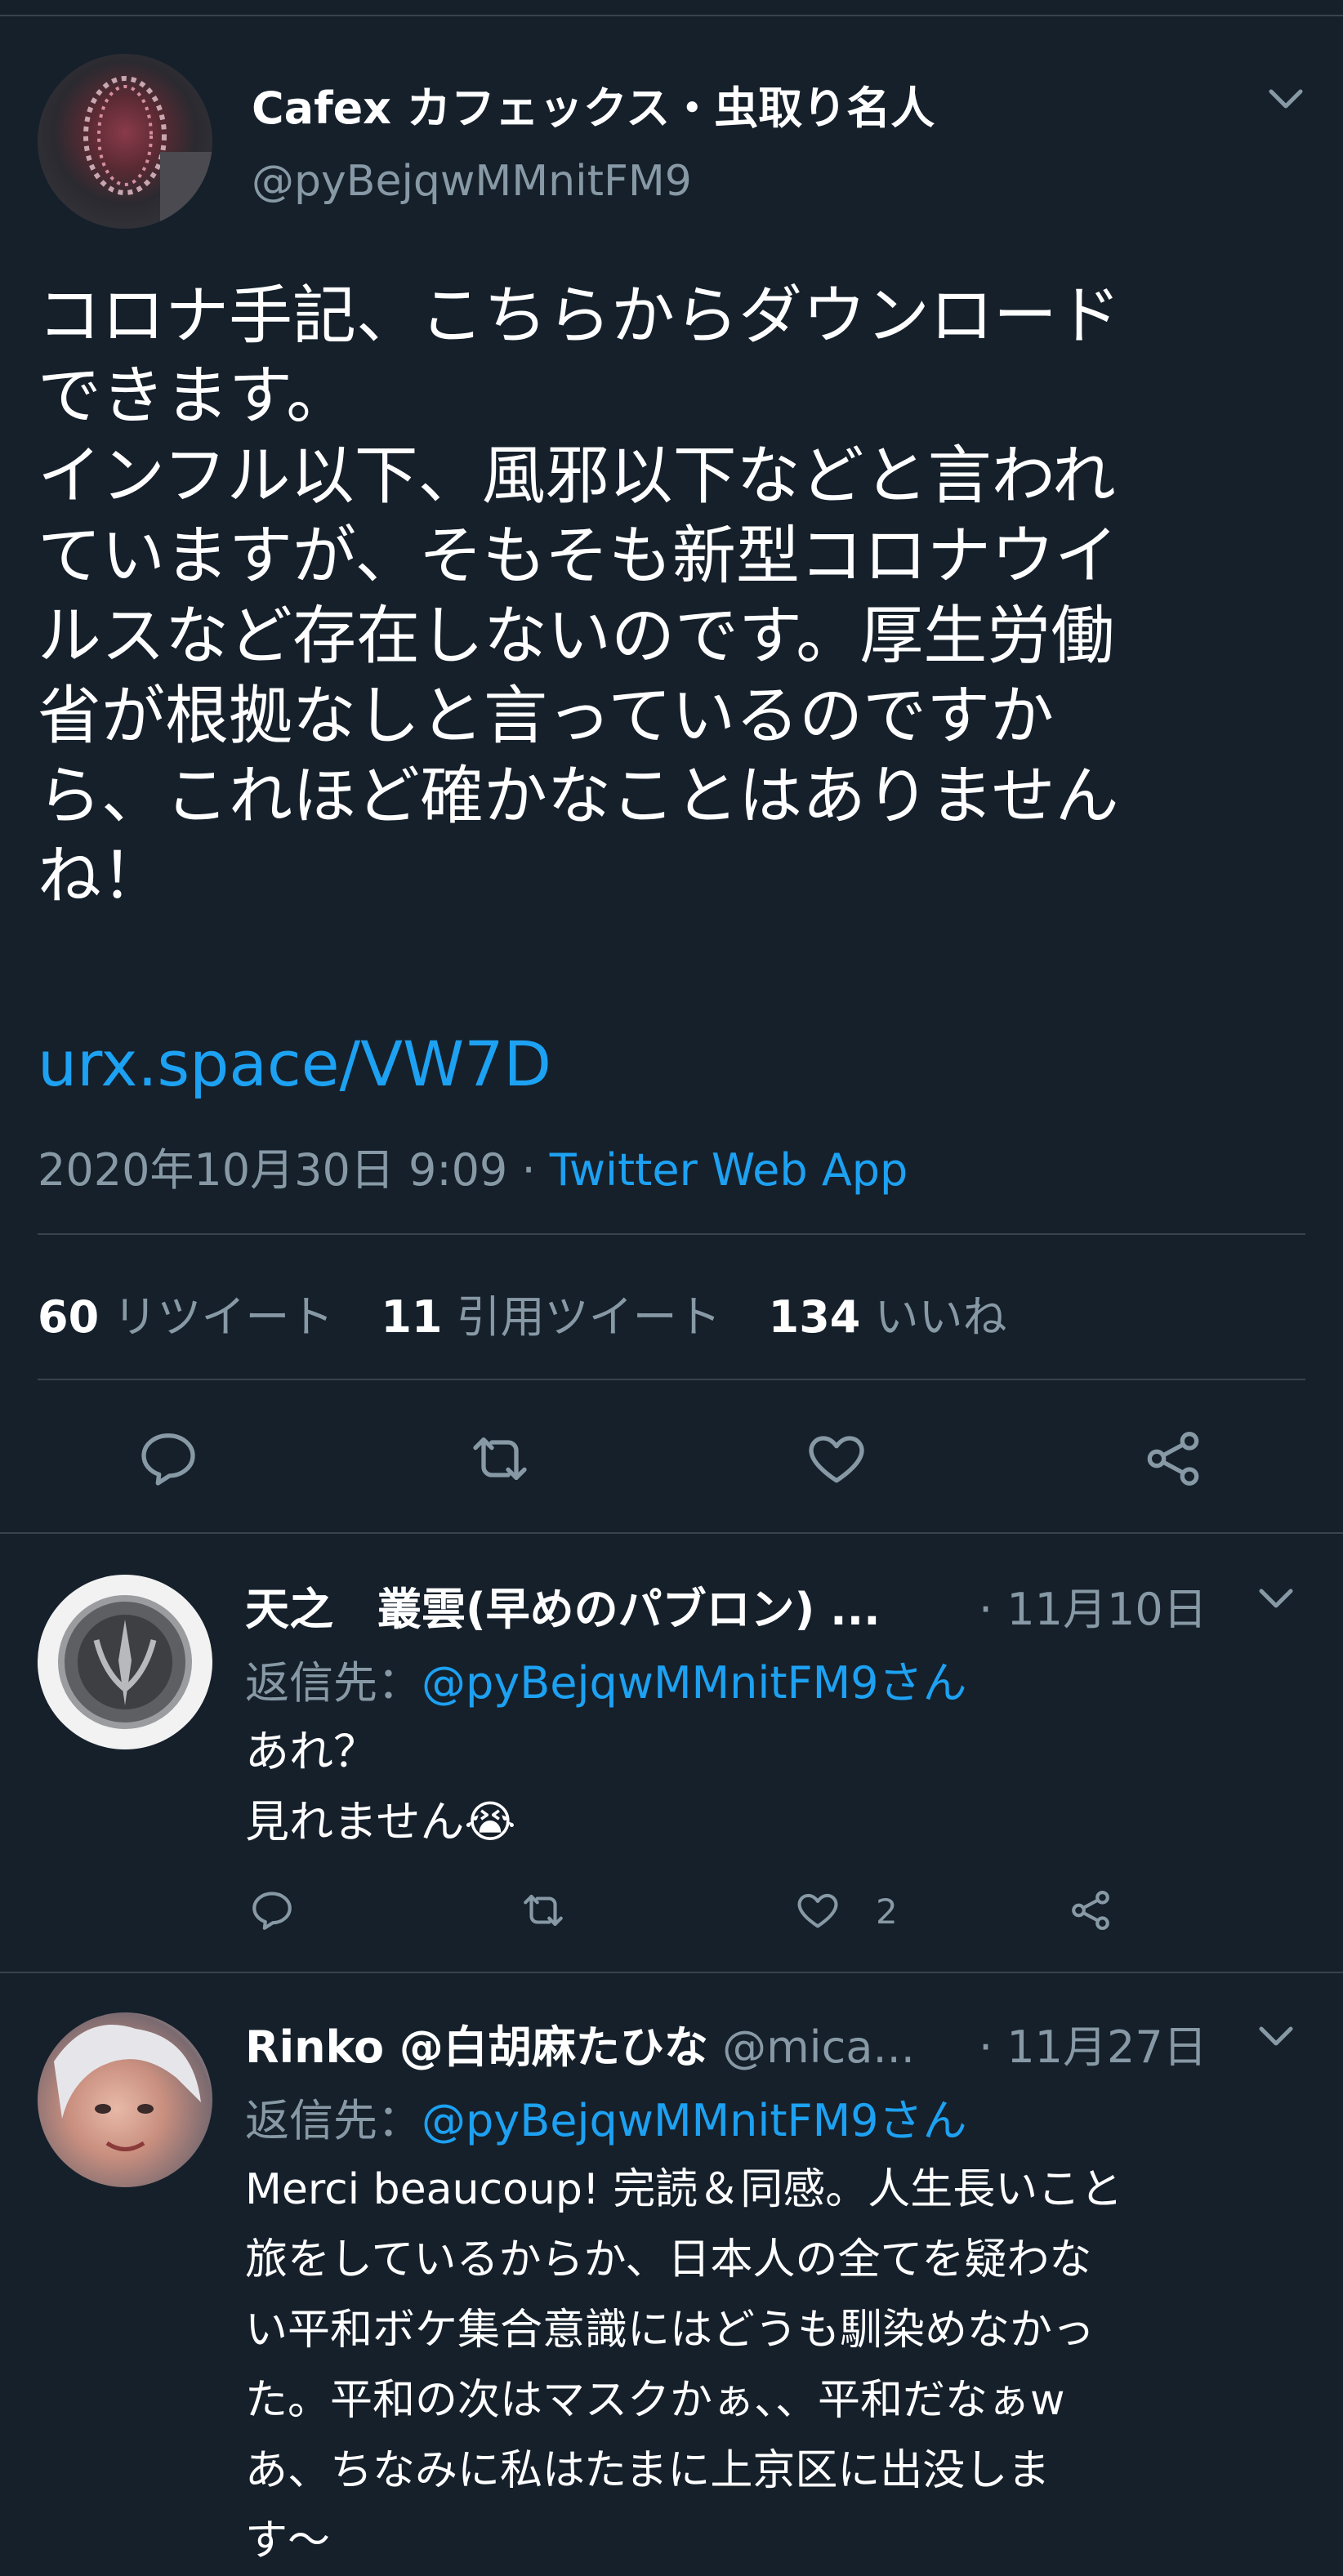 The height and width of the screenshot is (2576, 1343). I want to click on likes-label: いいね, so click(940, 1317).